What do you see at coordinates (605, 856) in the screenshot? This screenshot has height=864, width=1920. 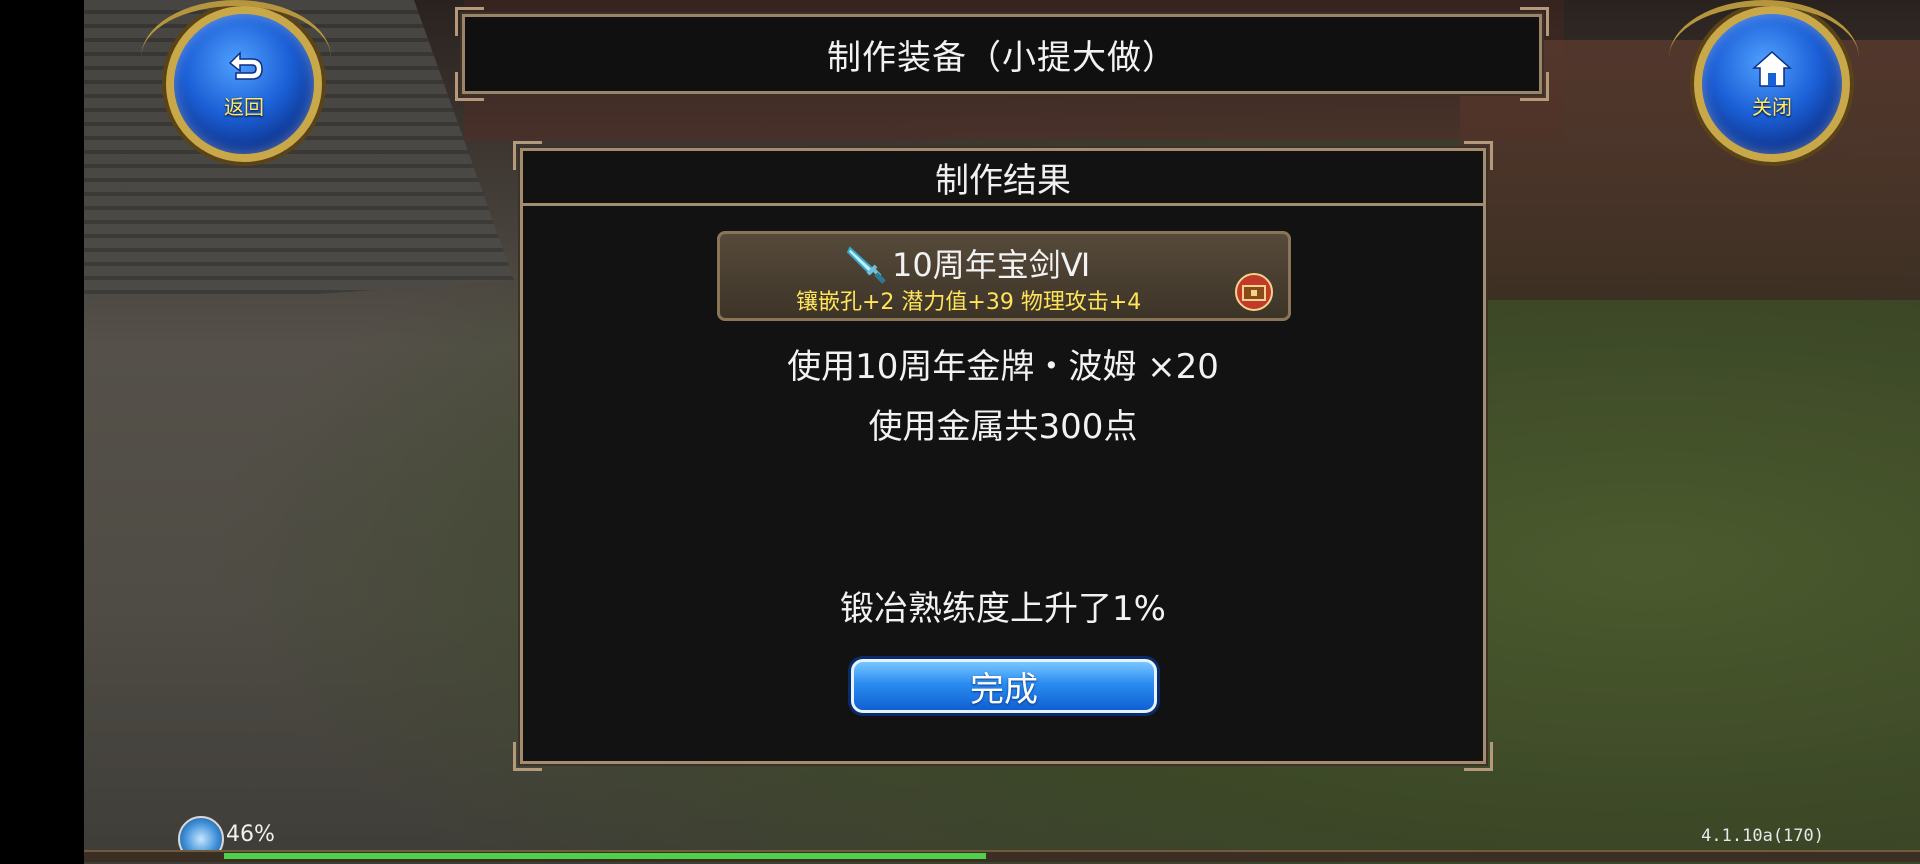 I see `progress-bar-fill` at bounding box center [605, 856].